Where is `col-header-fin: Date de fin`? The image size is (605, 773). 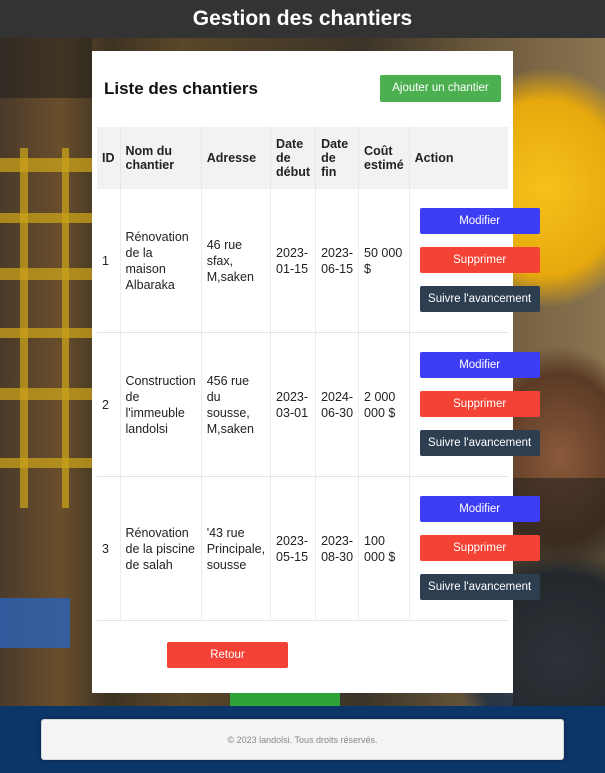 col-header-fin: Date de fin is located at coordinates (337, 158).